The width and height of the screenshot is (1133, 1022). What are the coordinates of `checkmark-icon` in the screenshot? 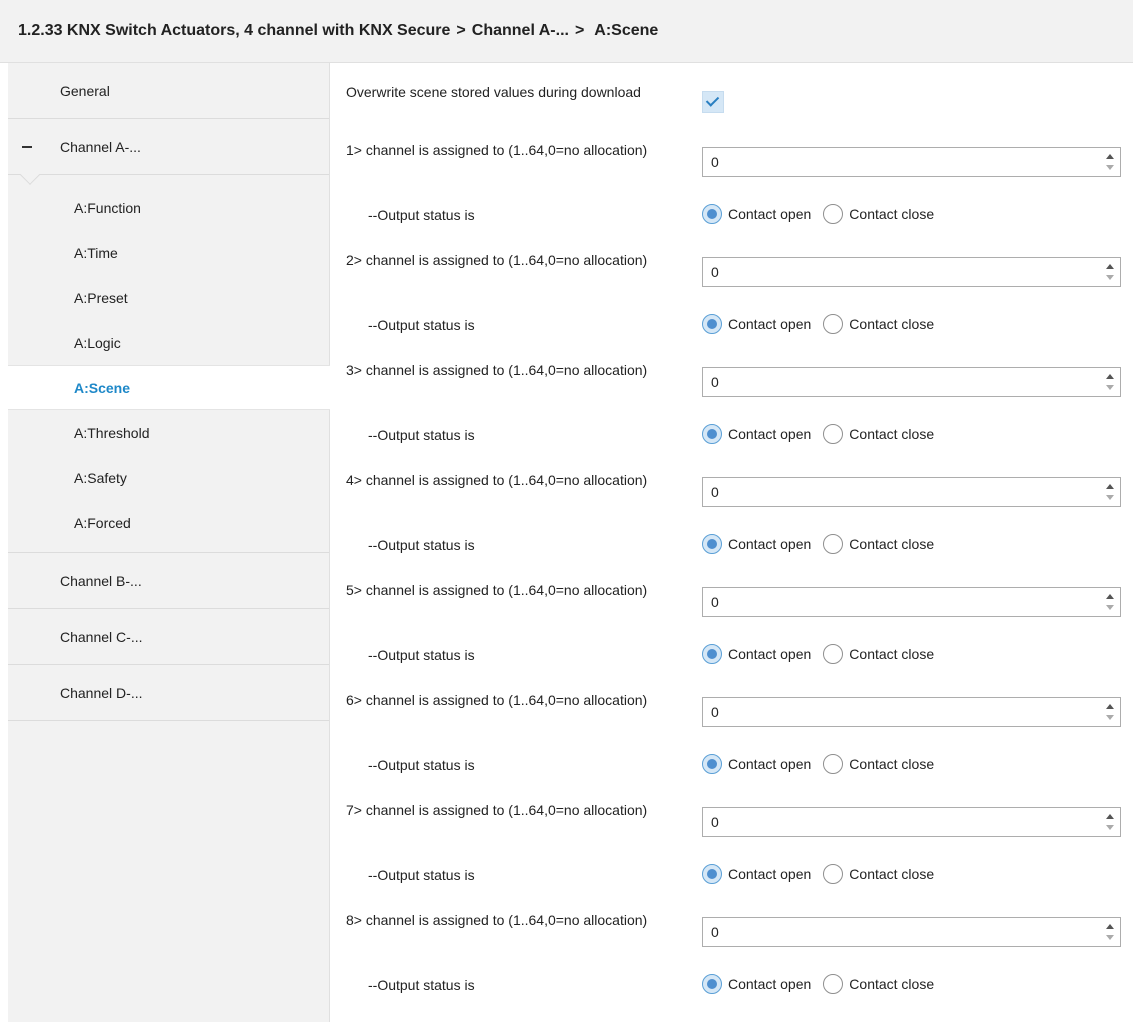 It's located at (712, 100).